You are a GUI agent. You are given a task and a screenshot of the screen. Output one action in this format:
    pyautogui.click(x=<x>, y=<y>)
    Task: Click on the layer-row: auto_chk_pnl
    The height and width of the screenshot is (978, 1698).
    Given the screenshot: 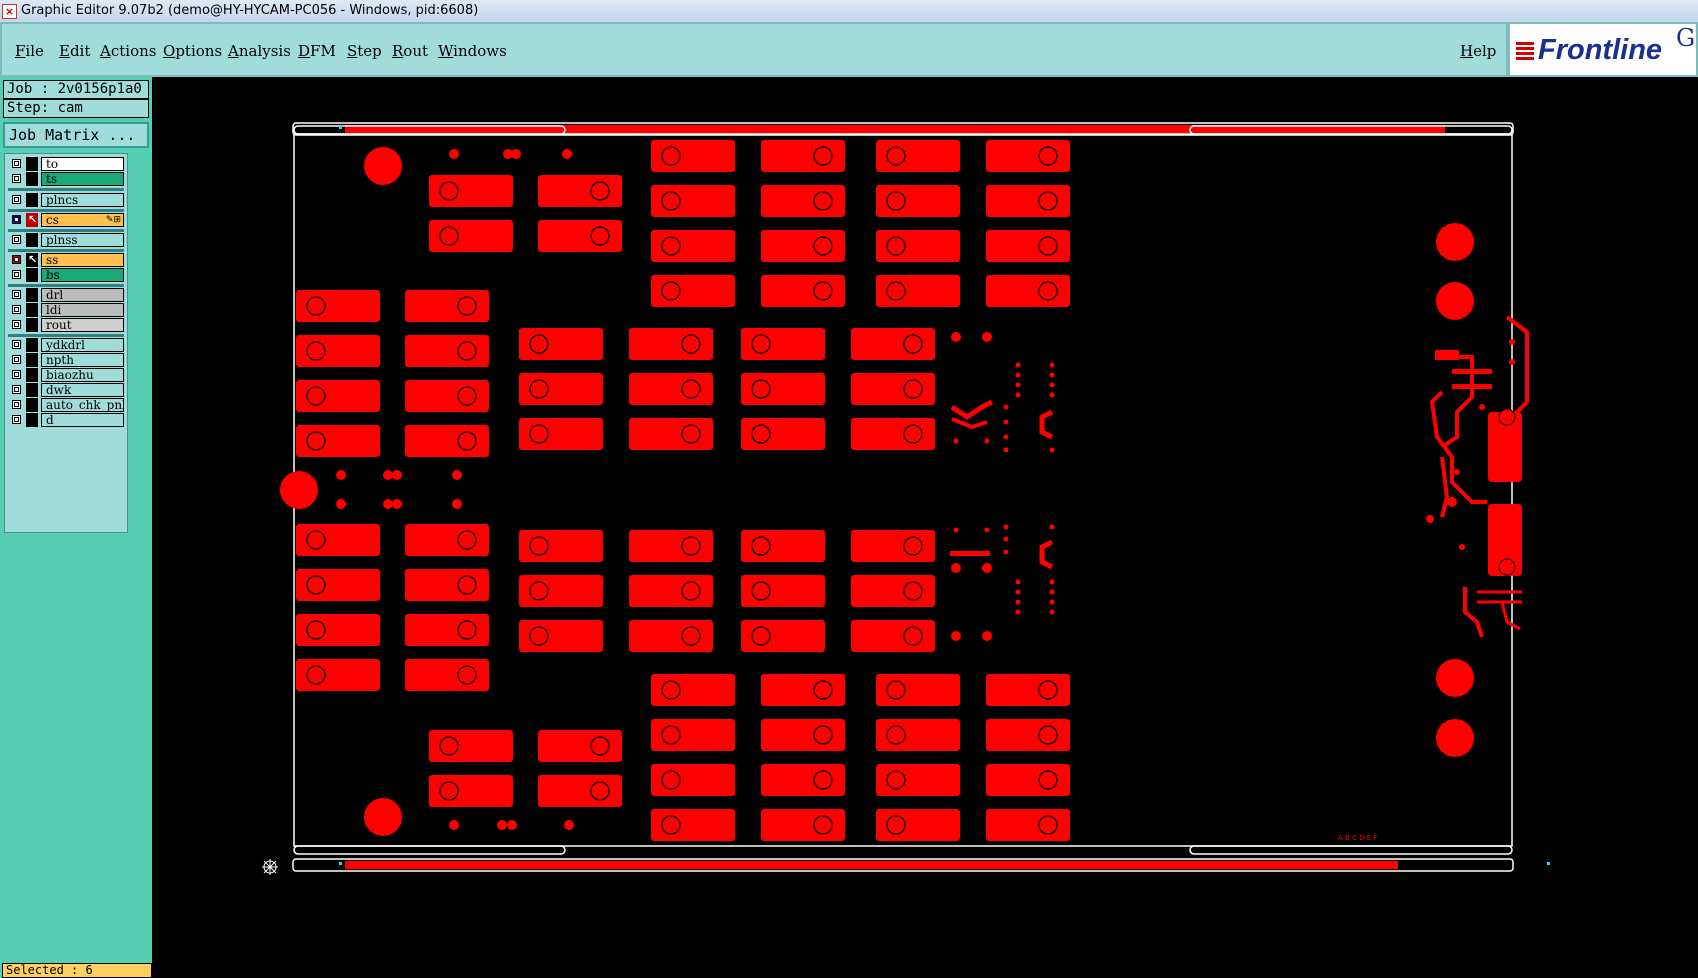 What is the action you would take?
    pyautogui.click(x=66, y=405)
    